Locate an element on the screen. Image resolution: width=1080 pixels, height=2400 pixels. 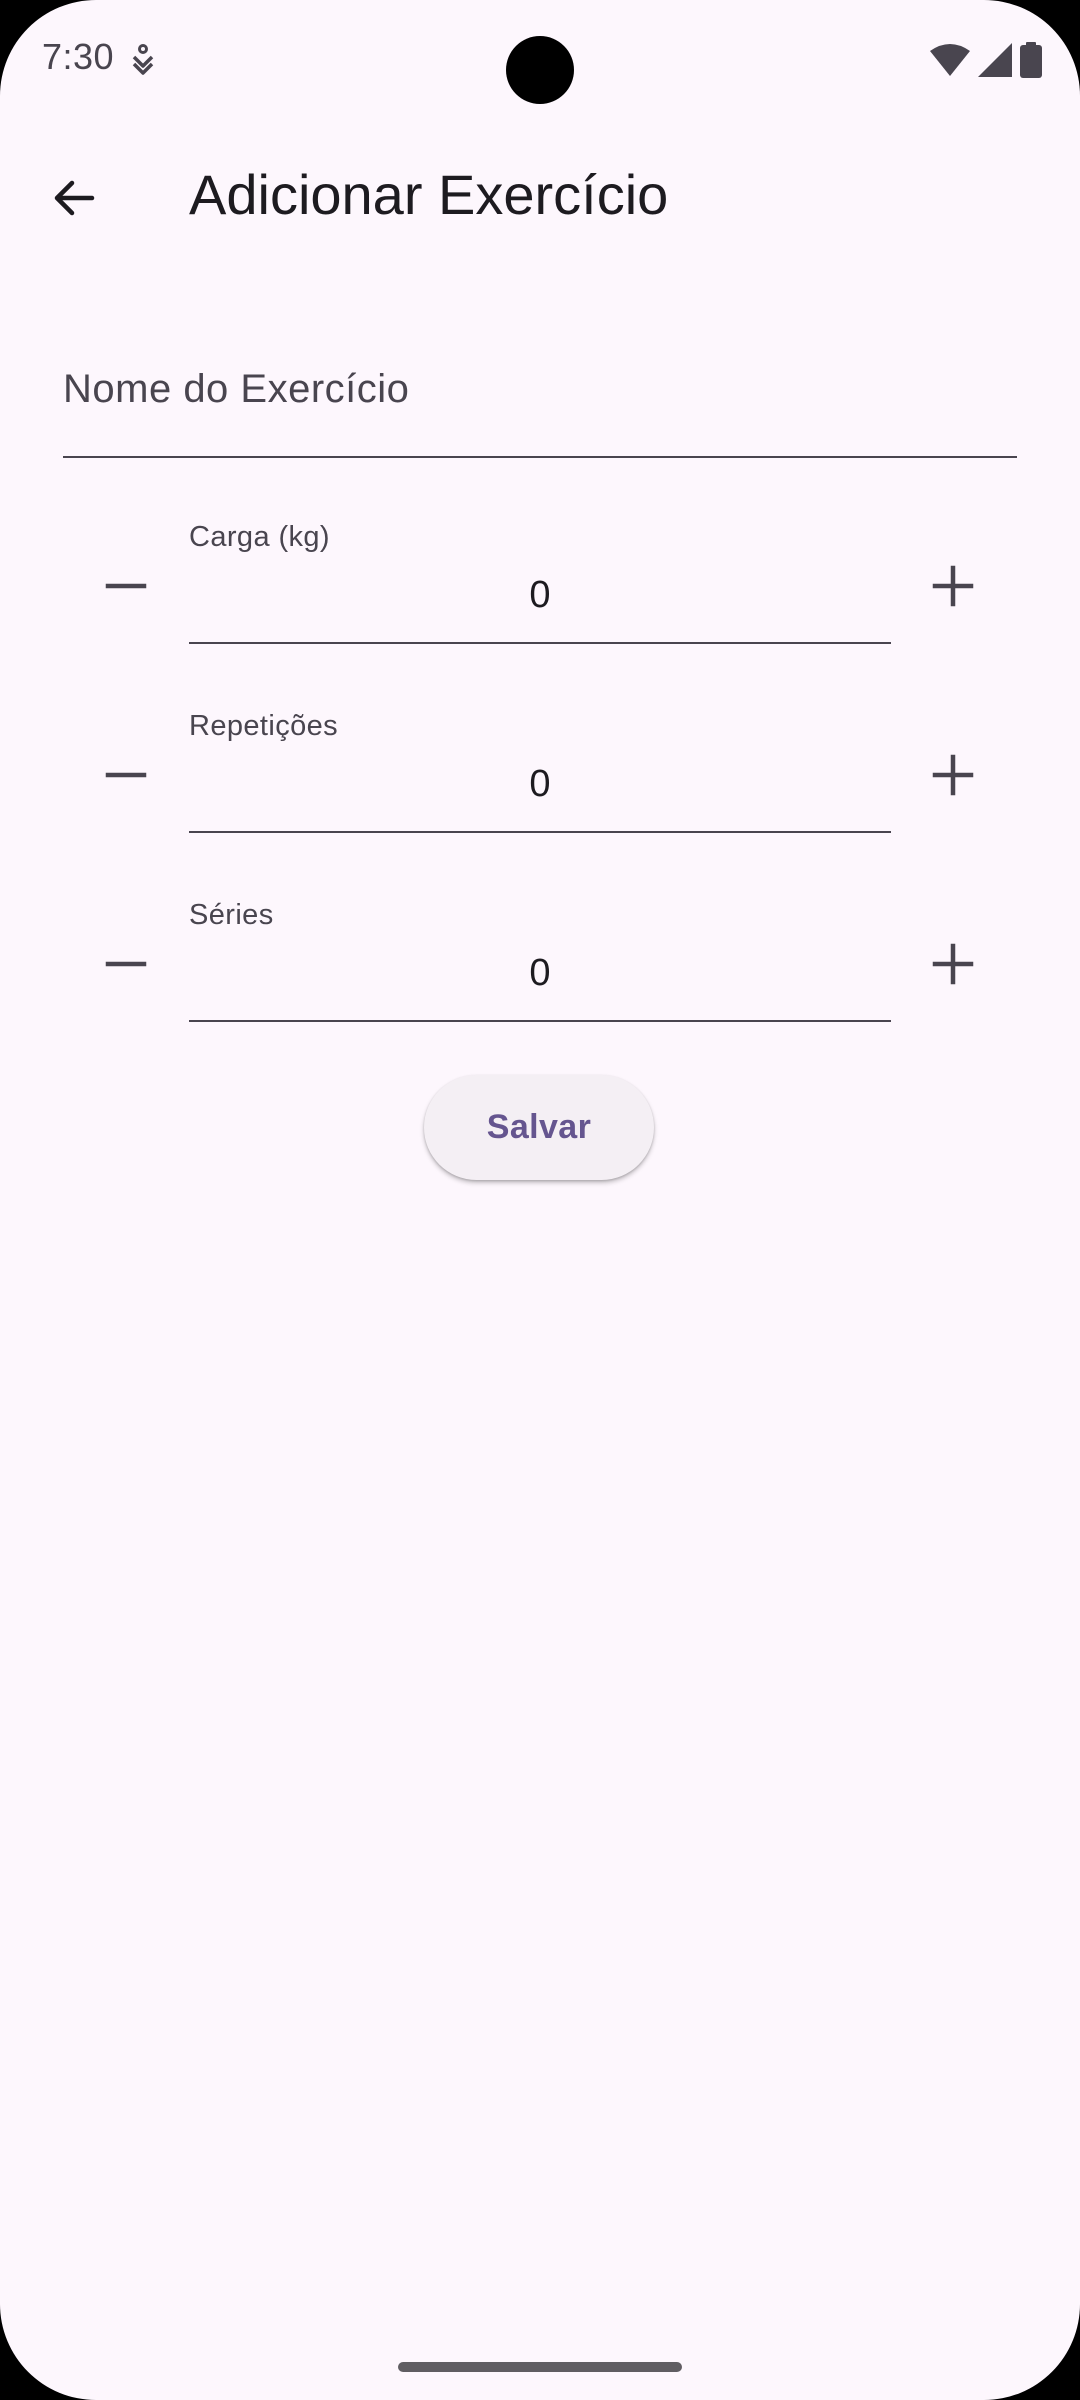
increment-repeticoes-button is located at coordinates (953, 777).